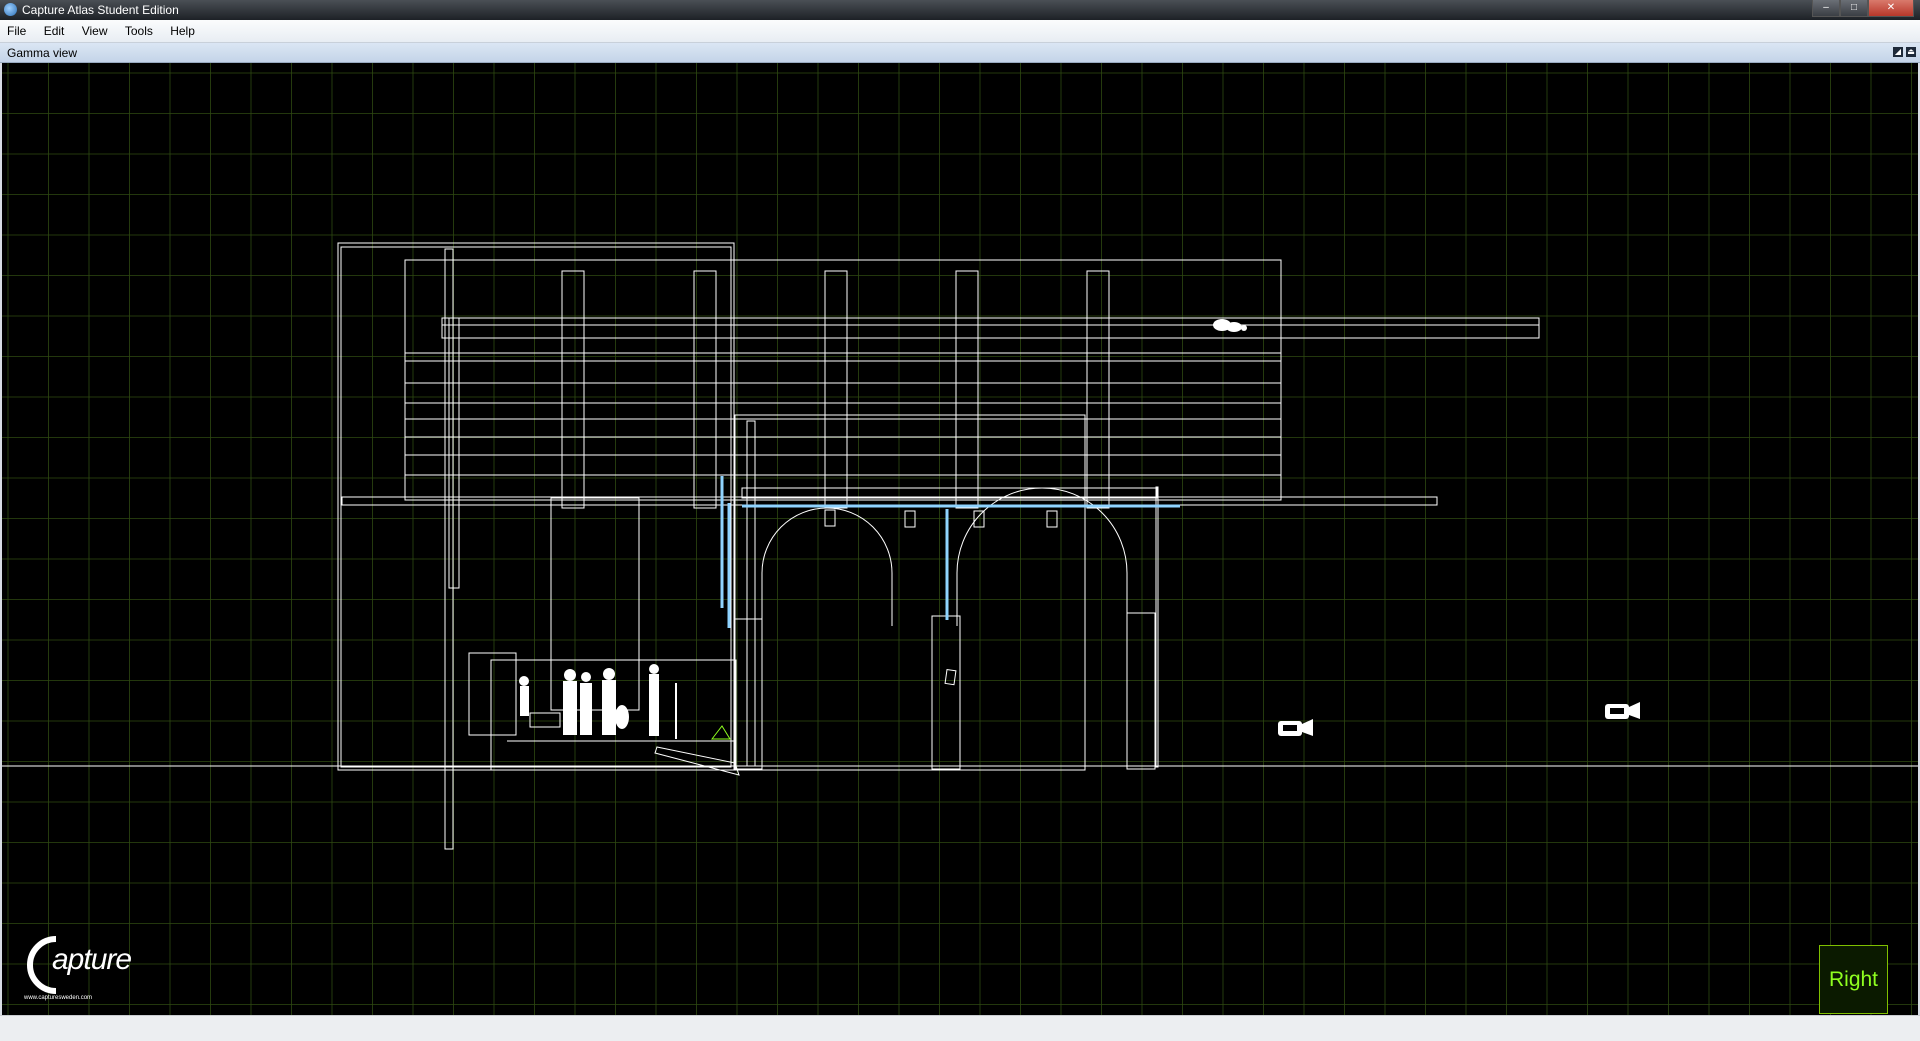  Describe the element at coordinates (950, 552) in the screenshot. I see `pipes` at that location.